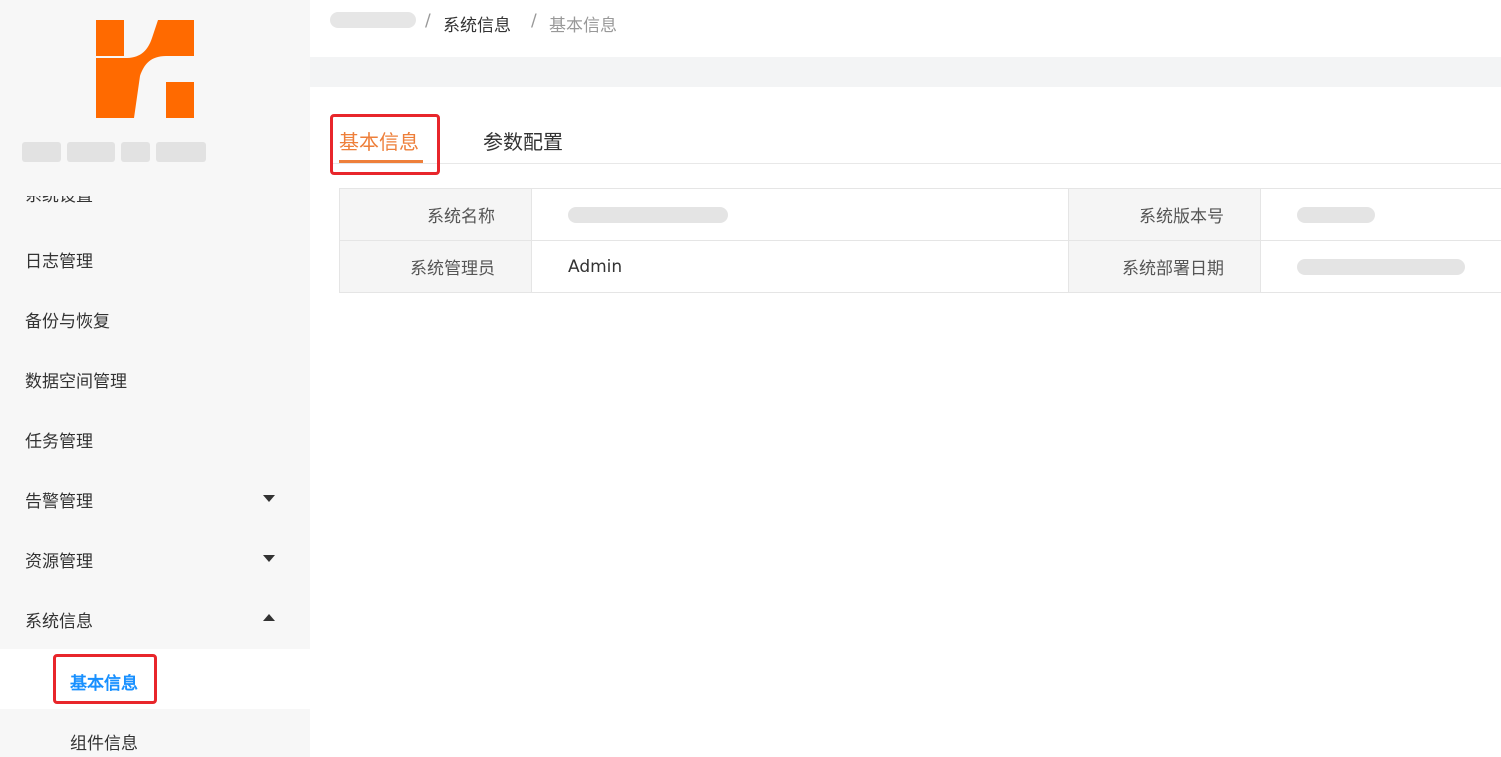 The image size is (1501, 757). Describe the element at coordinates (155, 439) in the screenshot. I see `sidebar-item-task-management: 任务管理` at that location.